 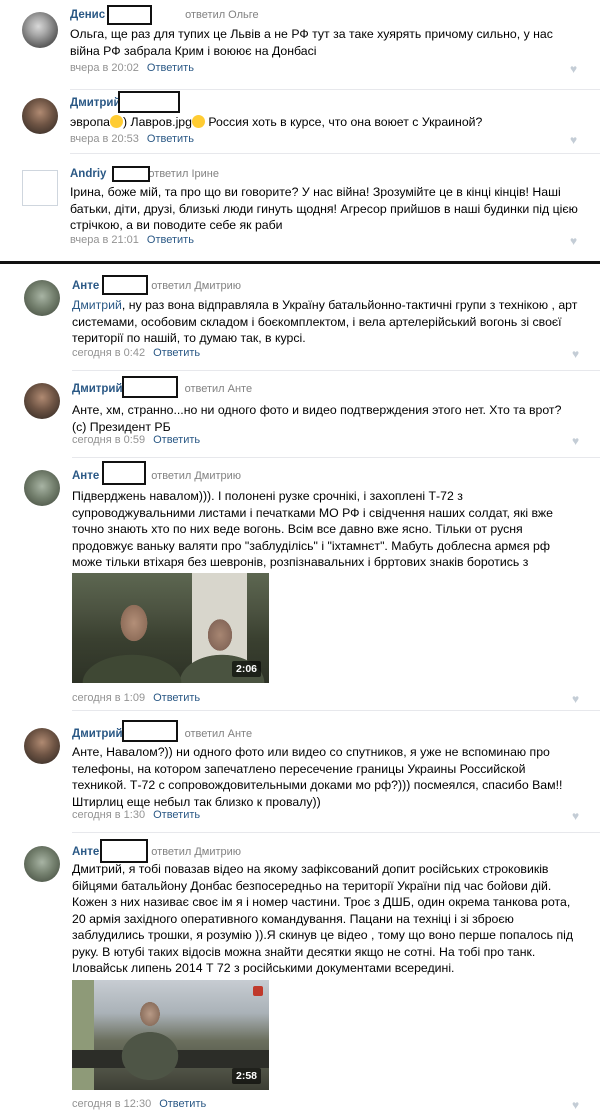 I want to click on comment-time: сегодня в 12:30, so click(x=111, y=1104).